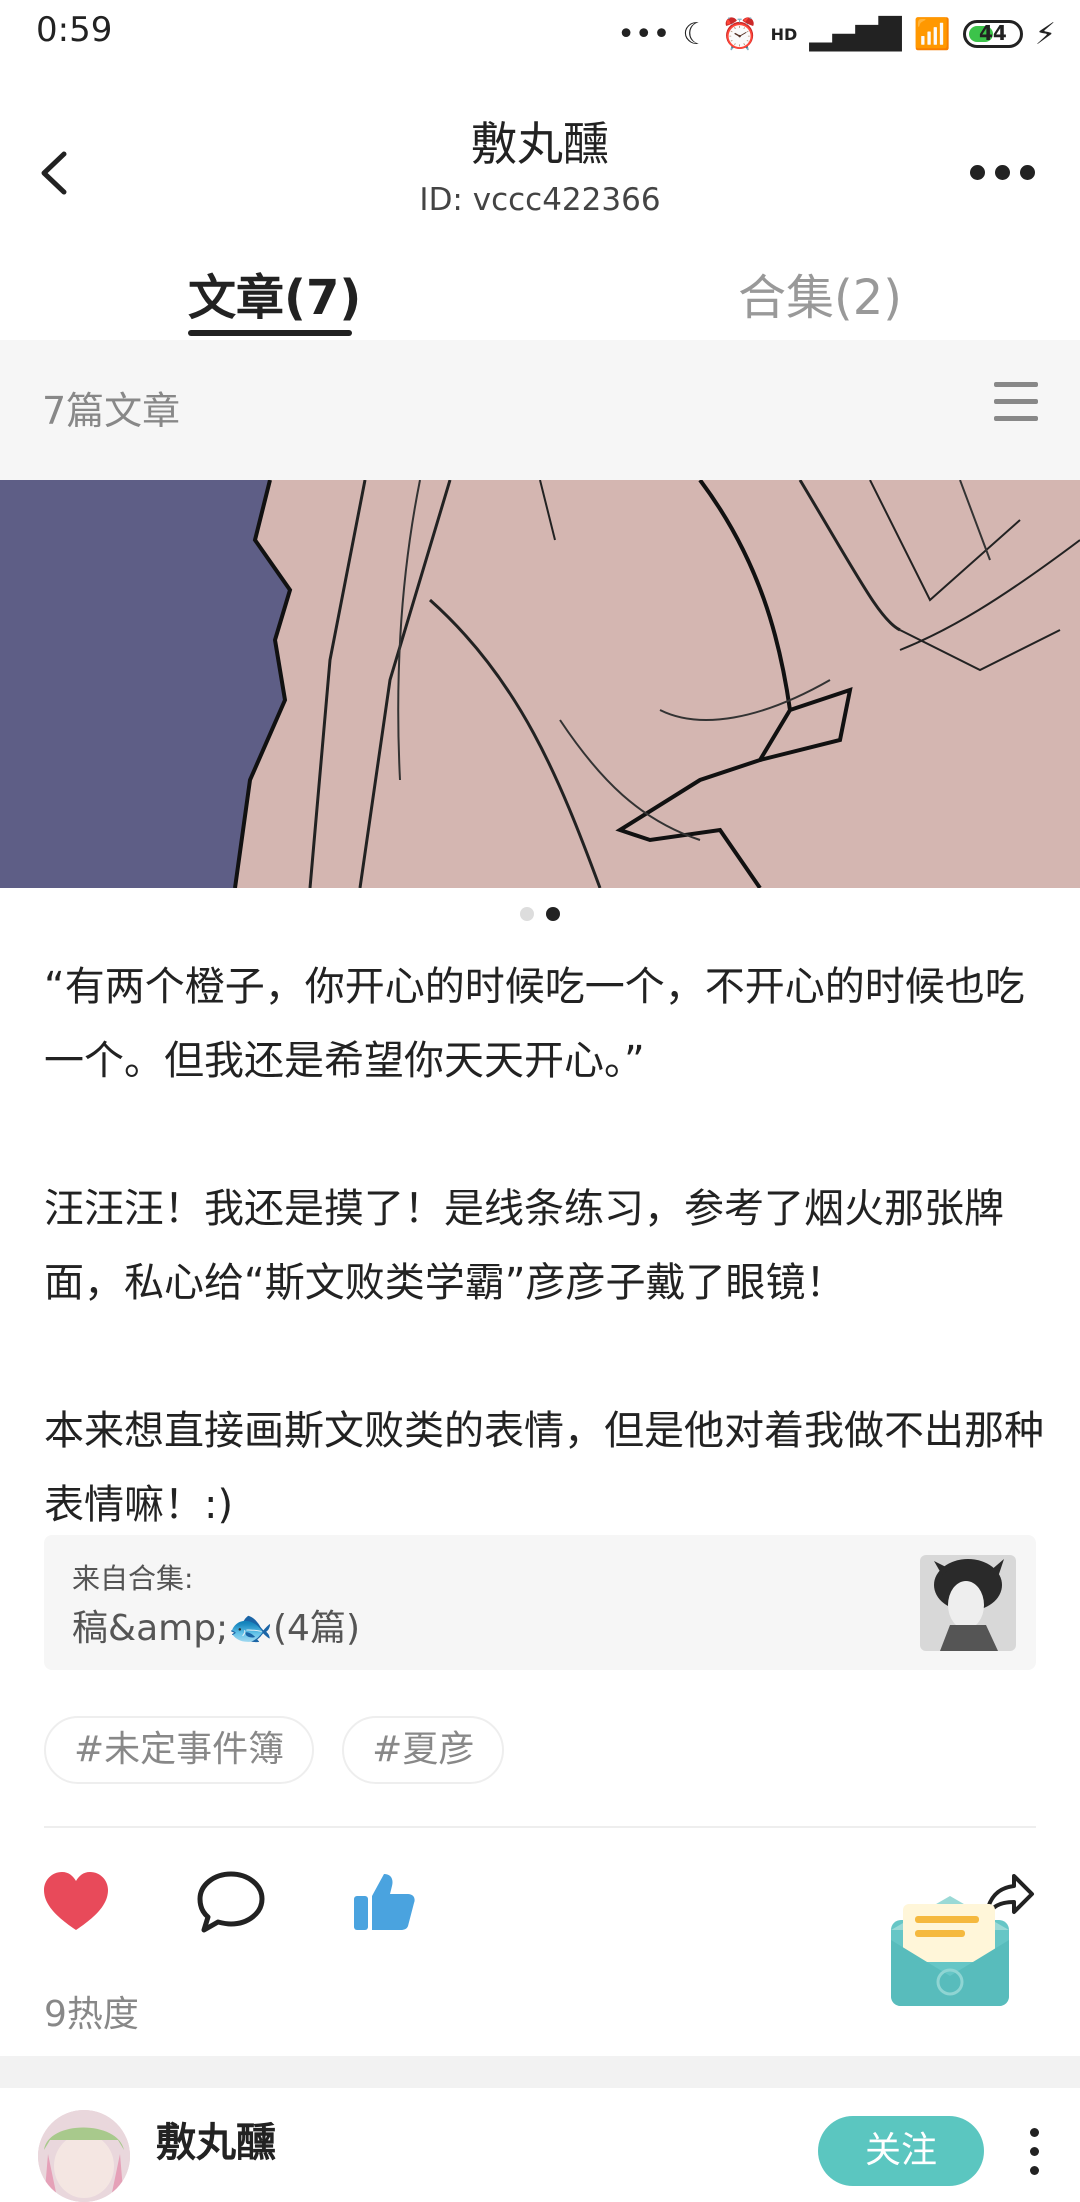 This screenshot has width=1080, height=2202. What do you see at coordinates (540, 295) in the screenshot?
I see `tabs: 文章(7) 合集(2)` at bounding box center [540, 295].